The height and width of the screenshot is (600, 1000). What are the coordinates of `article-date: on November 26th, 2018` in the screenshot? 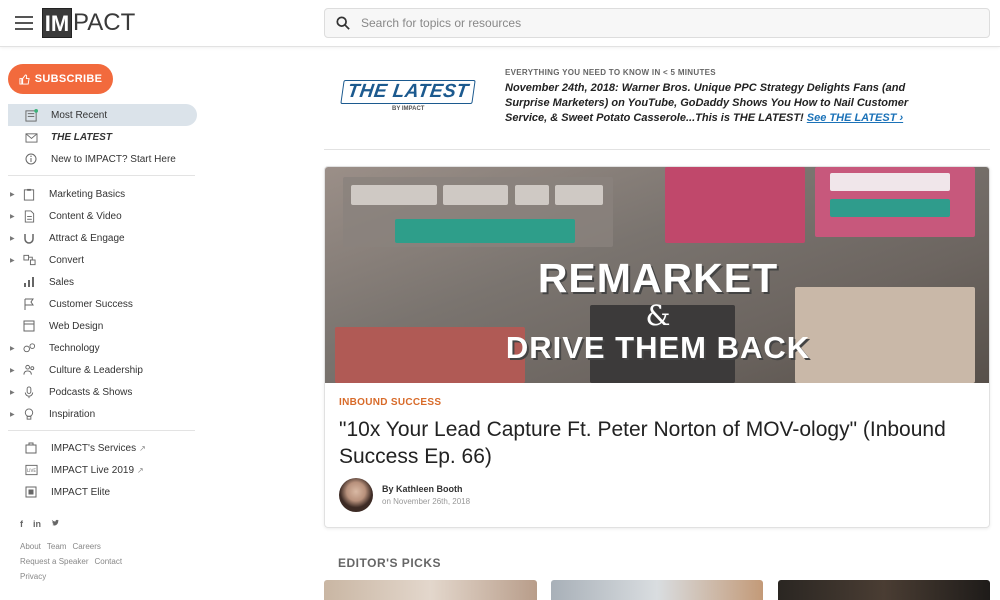 It's located at (426, 501).